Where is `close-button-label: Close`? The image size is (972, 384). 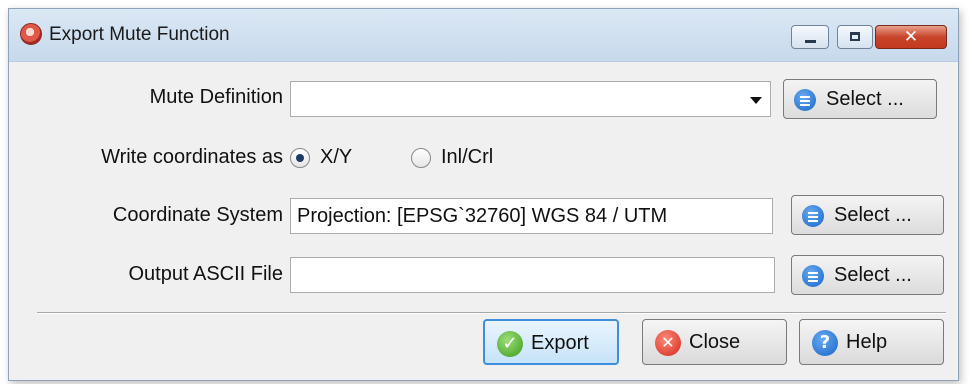 close-button-label: Close is located at coordinates (715, 342).